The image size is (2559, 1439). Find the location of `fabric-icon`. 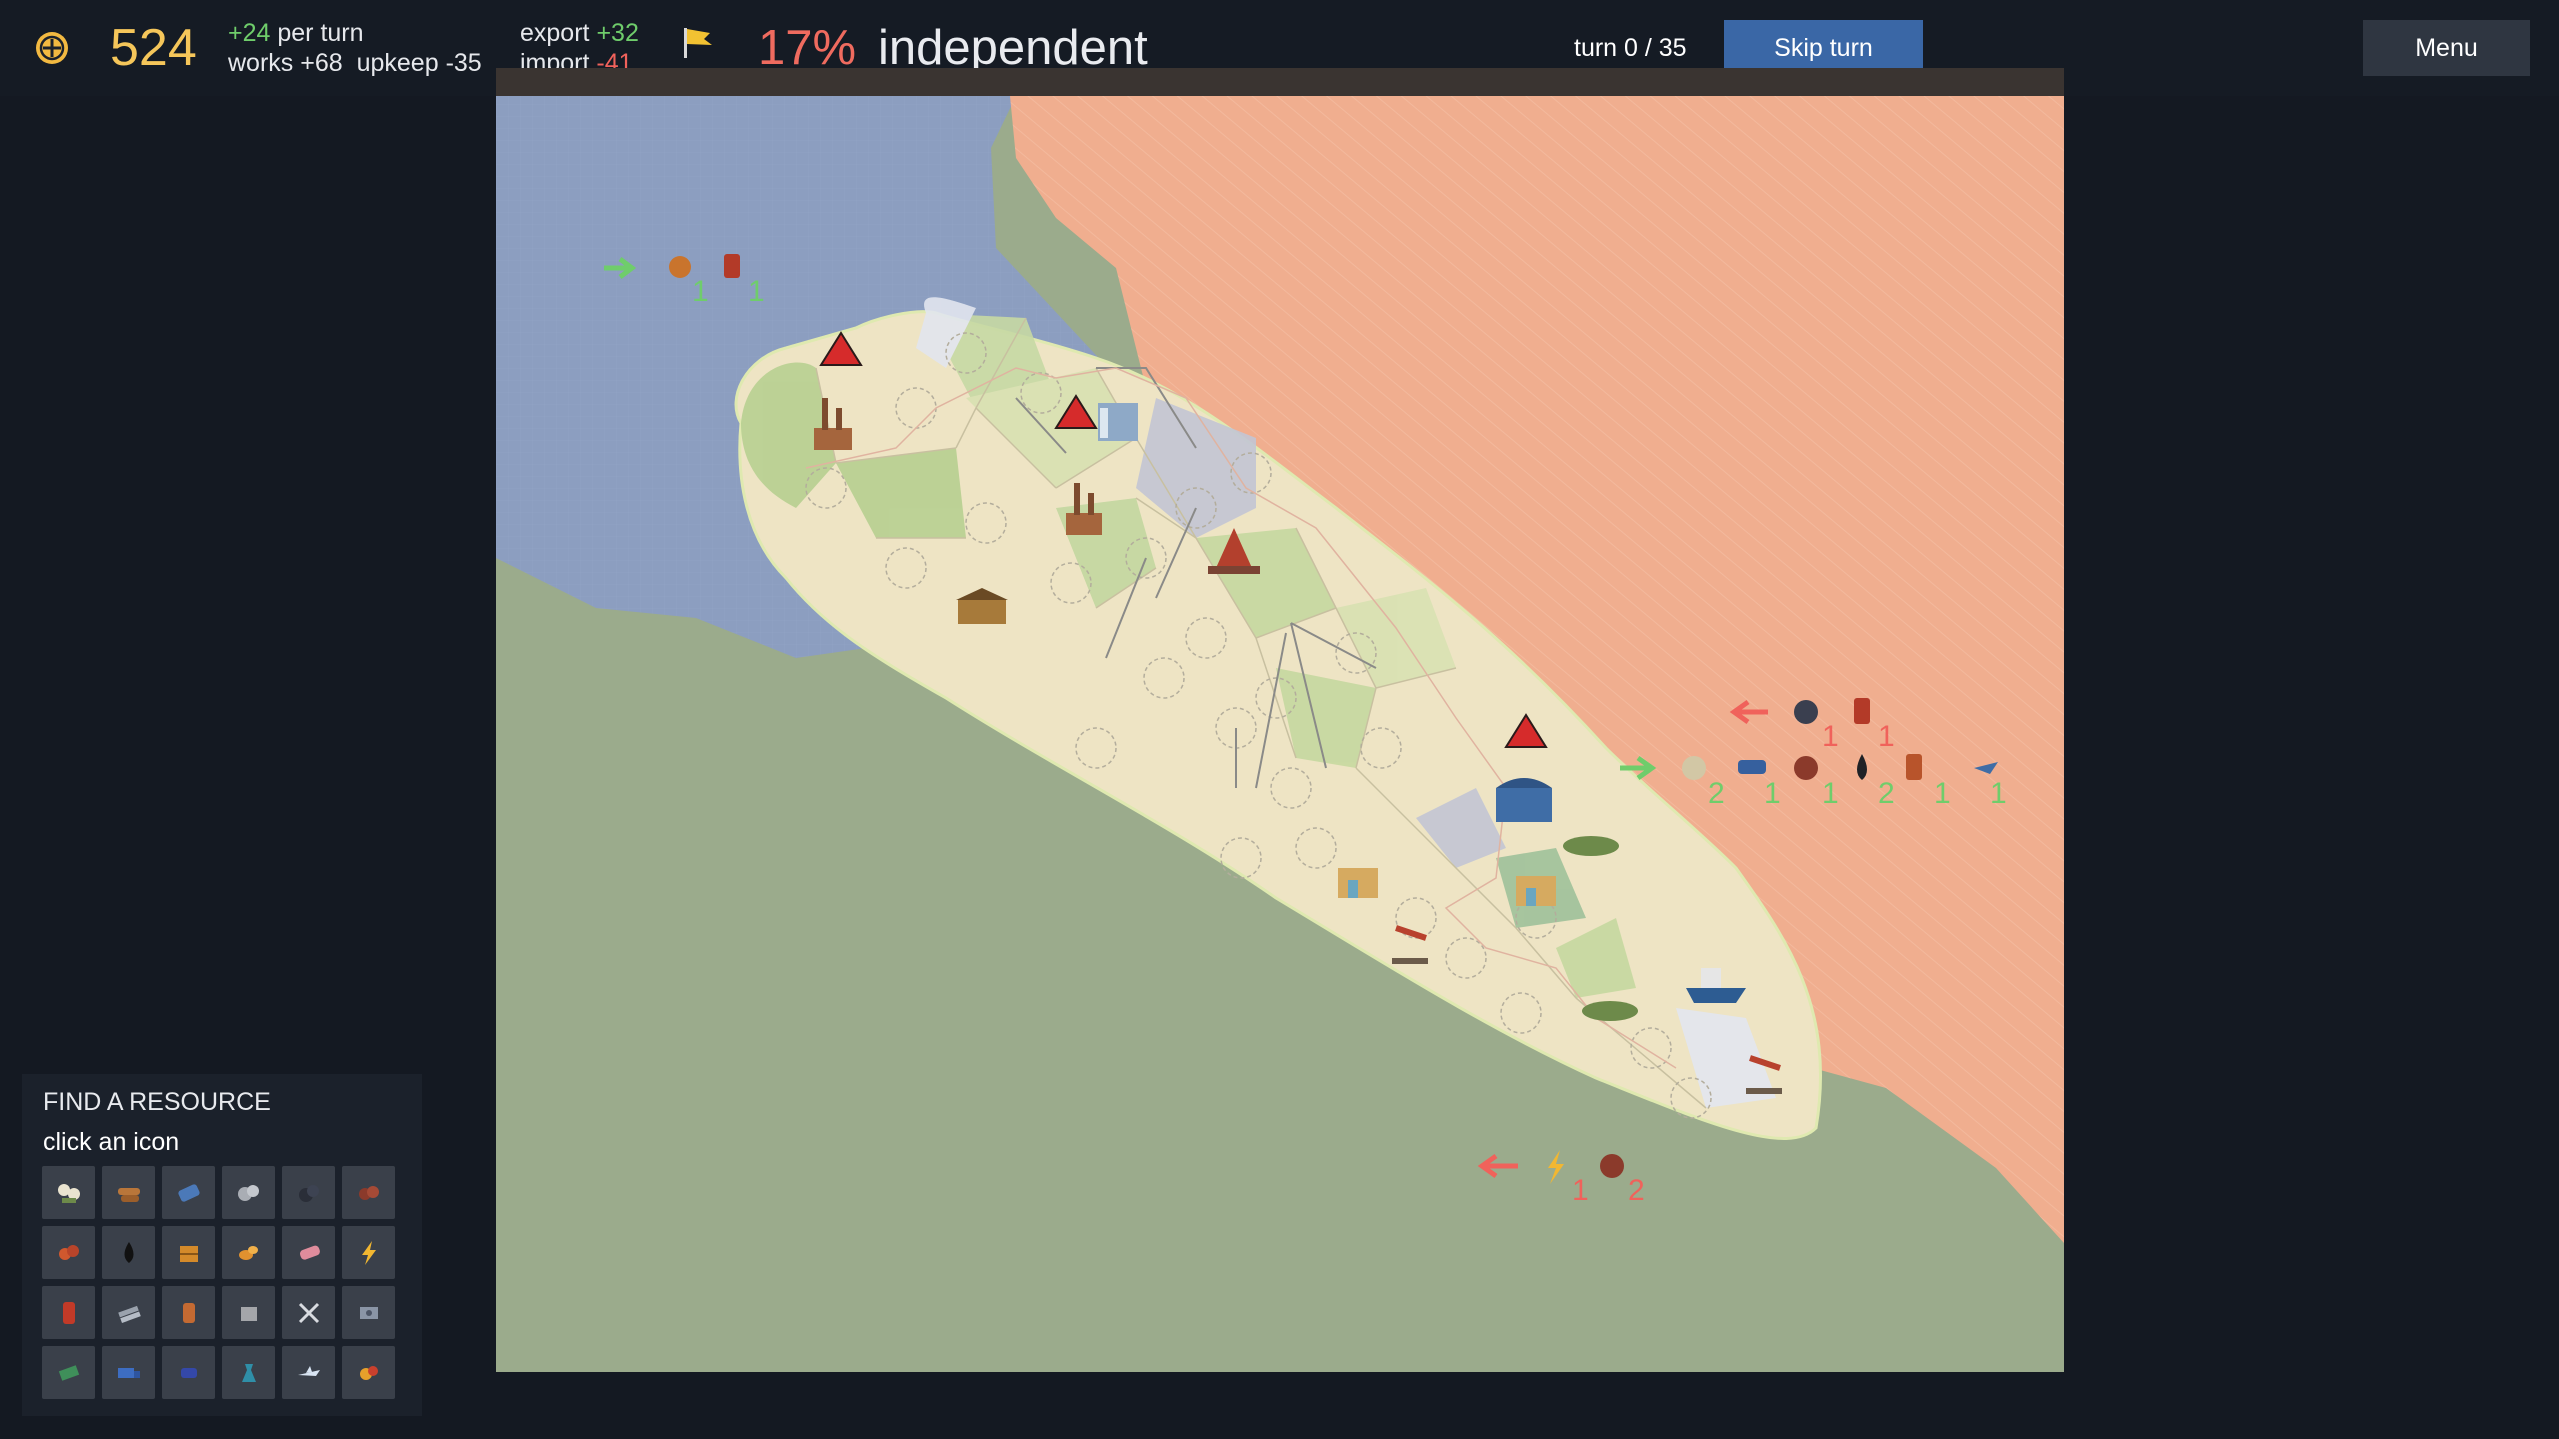

fabric-icon is located at coordinates (309, 1252).